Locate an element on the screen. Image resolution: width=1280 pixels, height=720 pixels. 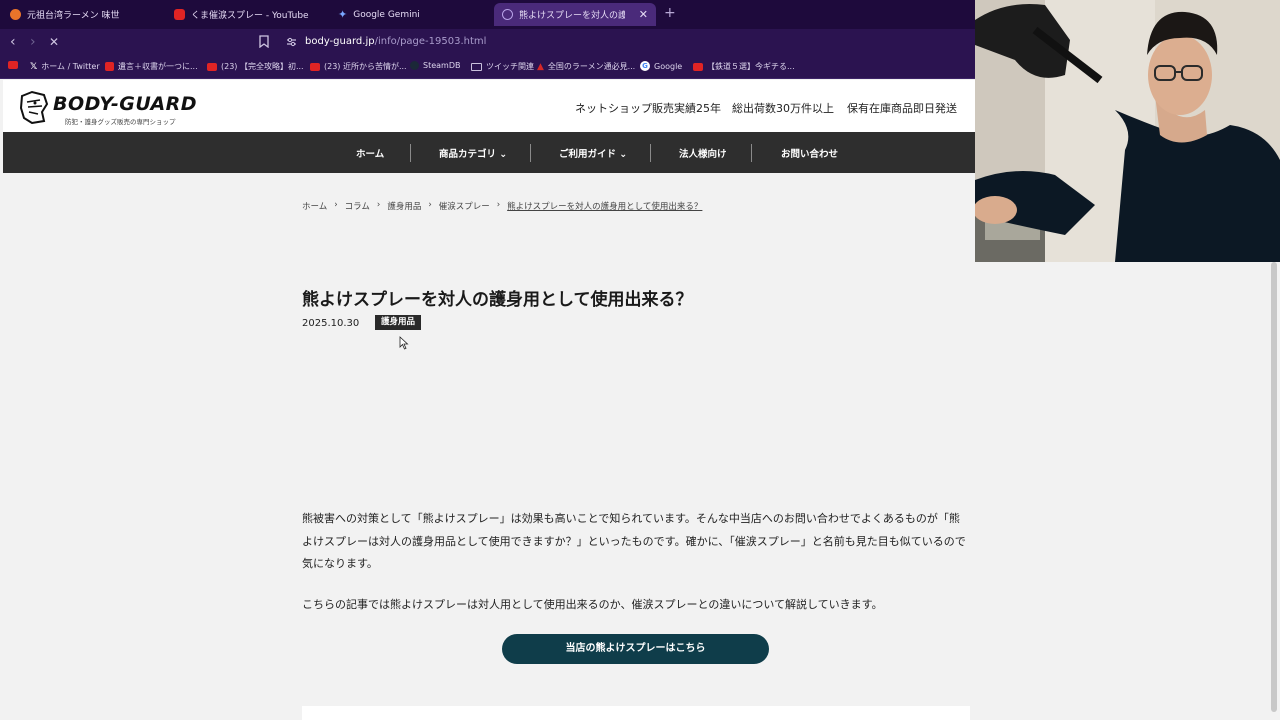
bookmark-label: ホーム / Twitter is located at coordinates (70, 66).